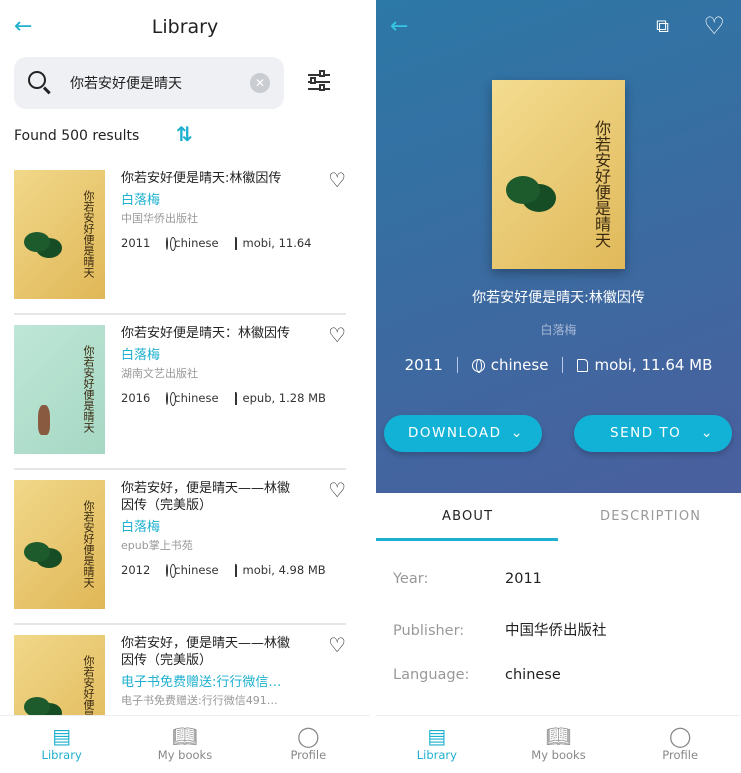 The image size is (741, 773). What do you see at coordinates (184, 134) in the screenshot?
I see `sort-icon: ⇅` at bounding box center [184, 134].